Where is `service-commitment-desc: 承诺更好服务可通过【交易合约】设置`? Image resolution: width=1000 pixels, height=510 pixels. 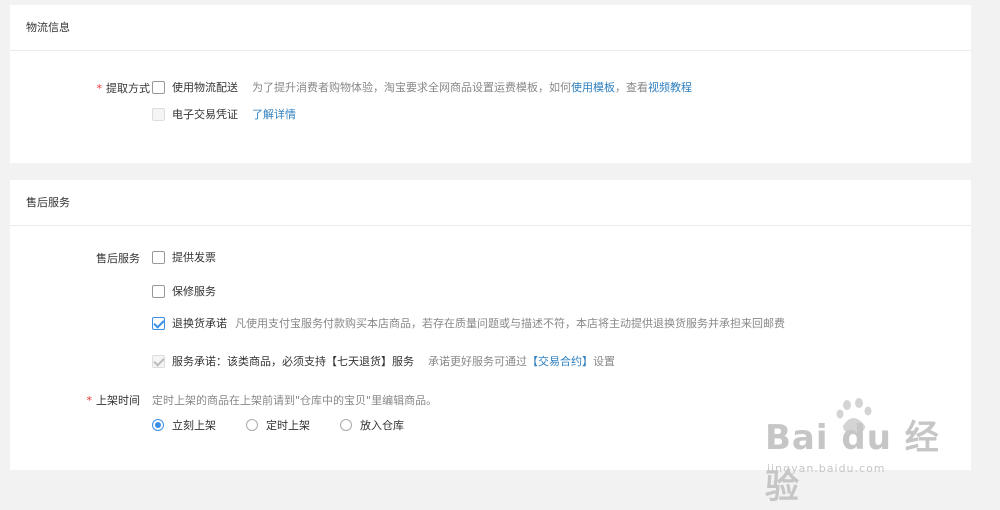
service-commitment-desc: 承诺更好服务可通过【交易合约】设置 is located at coordinates (521, 361).